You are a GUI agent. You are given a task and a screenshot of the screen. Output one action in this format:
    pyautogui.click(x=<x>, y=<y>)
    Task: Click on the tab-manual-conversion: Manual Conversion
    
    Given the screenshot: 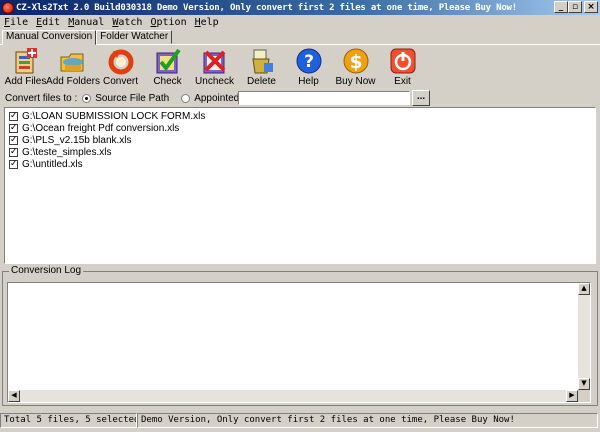 What is the action you would take?
    pyautogui.click(x=49, y=37)
    